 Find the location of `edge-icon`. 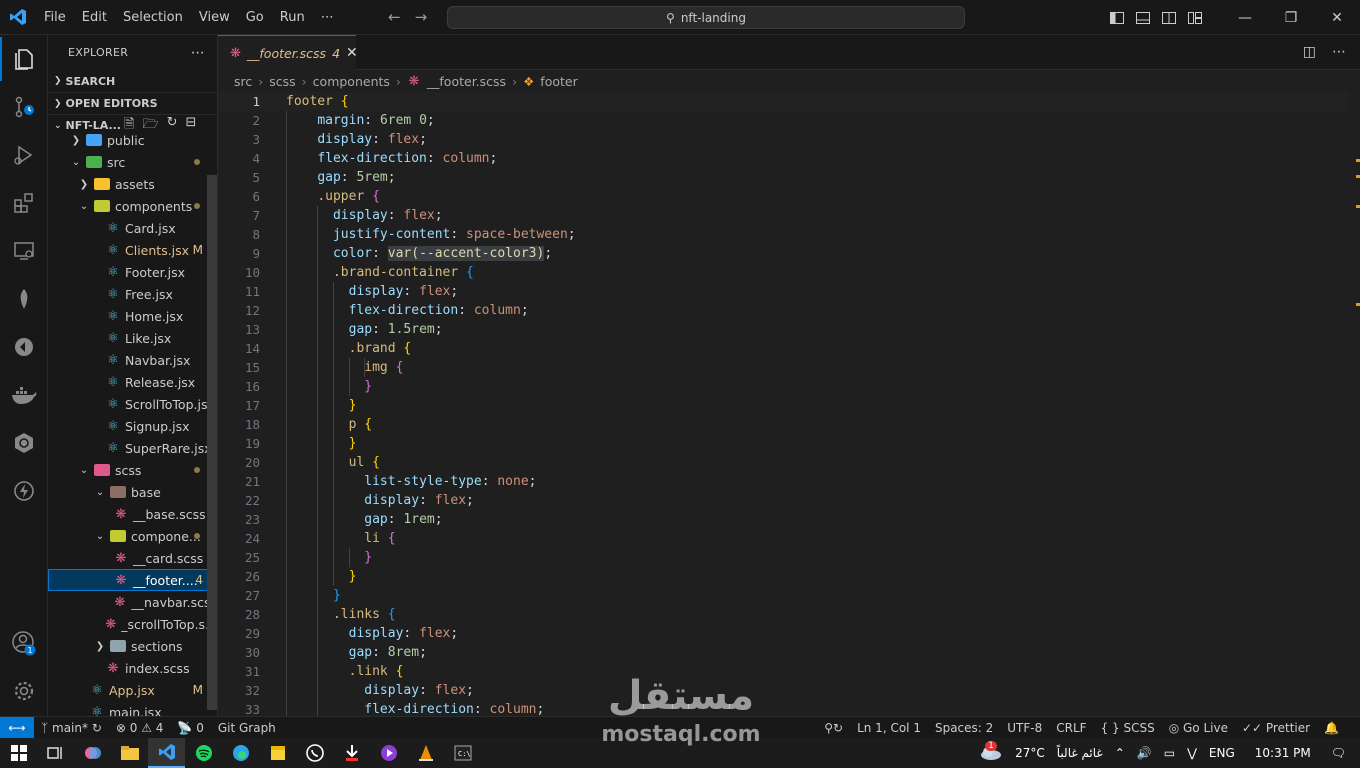

edge-icon is located at coordinates (240, 753).